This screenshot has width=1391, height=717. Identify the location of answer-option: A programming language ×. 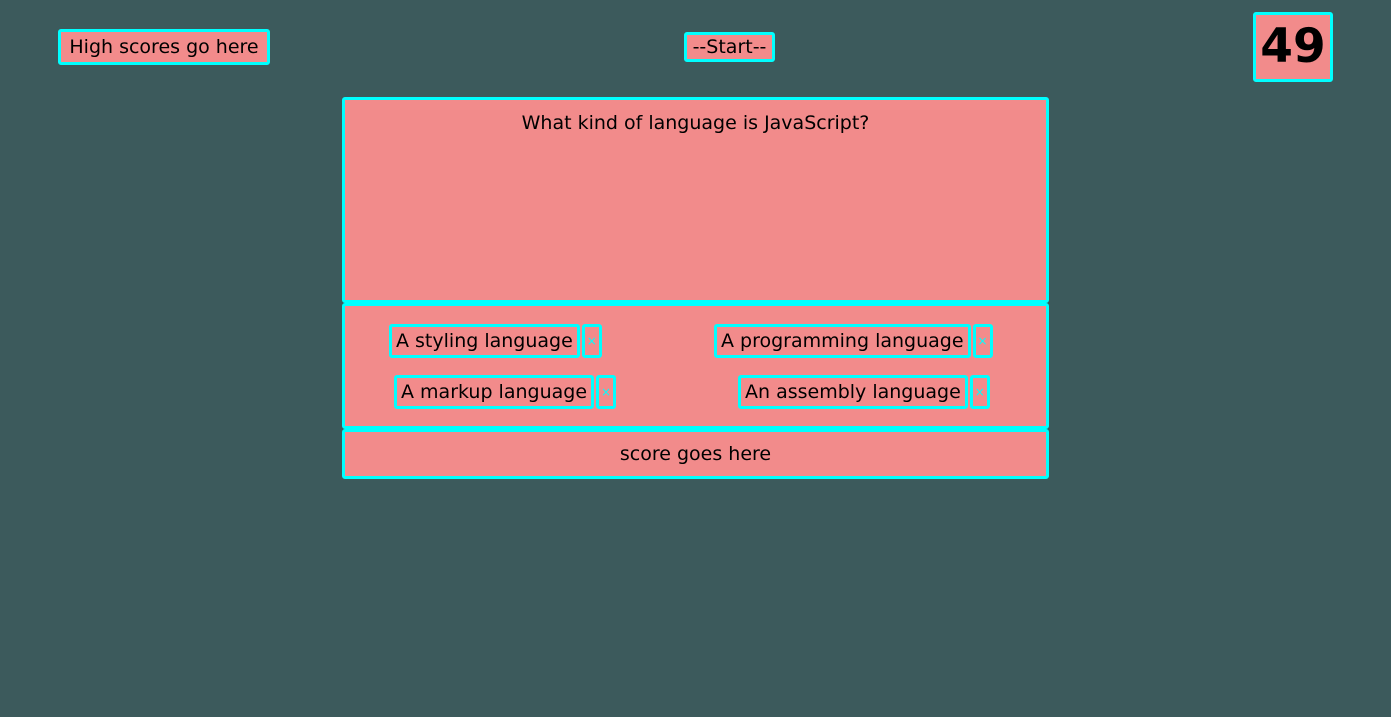
(853, 341).